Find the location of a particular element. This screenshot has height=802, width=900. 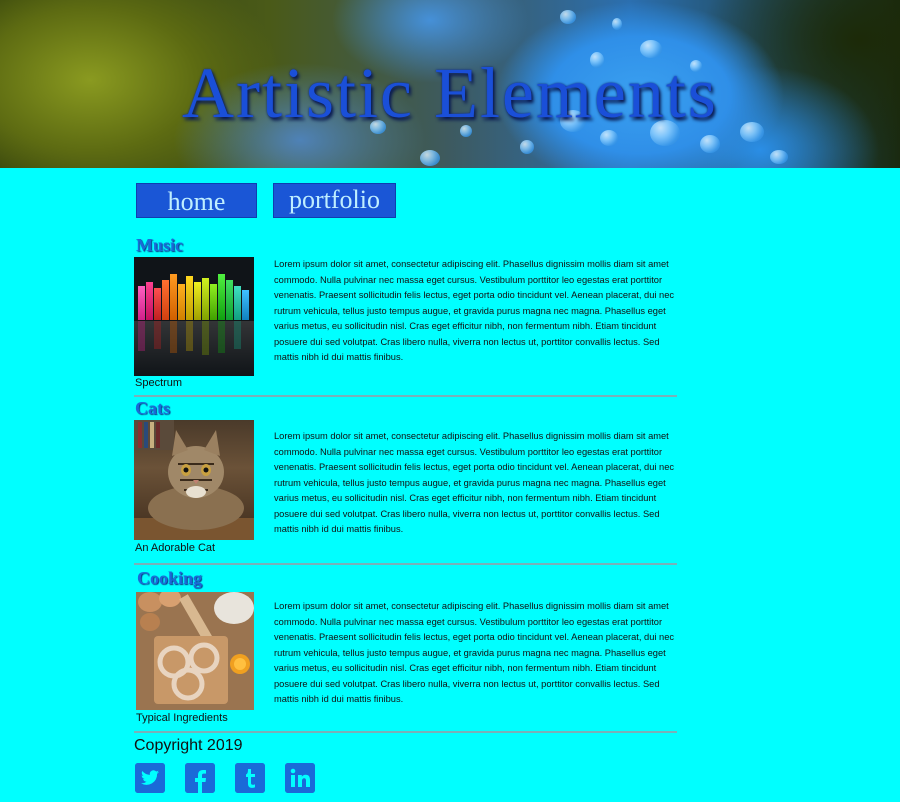

copyright-text: Copyright 2019 is located at coordinates (188, 745).